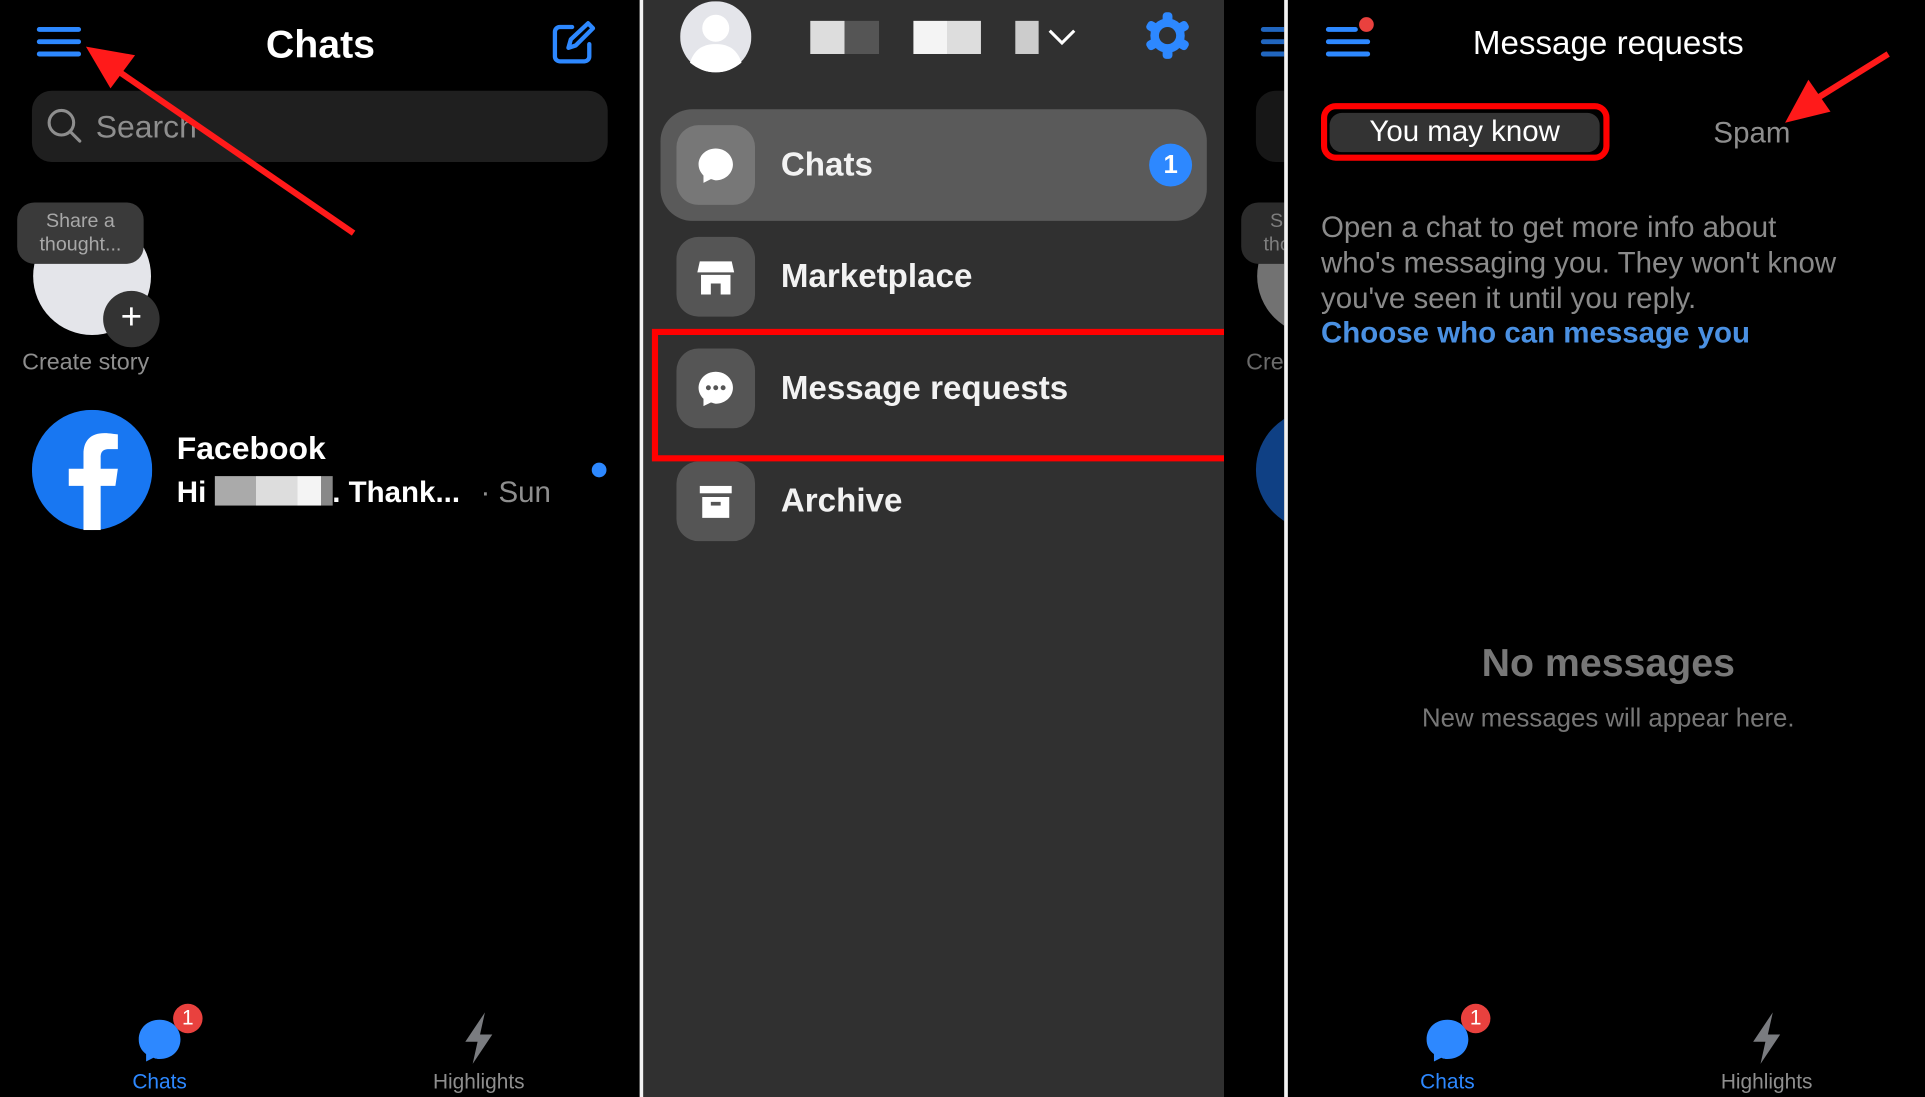  Describe the element at coordinates (273, 491) in the screenshot. I see `redacted-name` at that location.